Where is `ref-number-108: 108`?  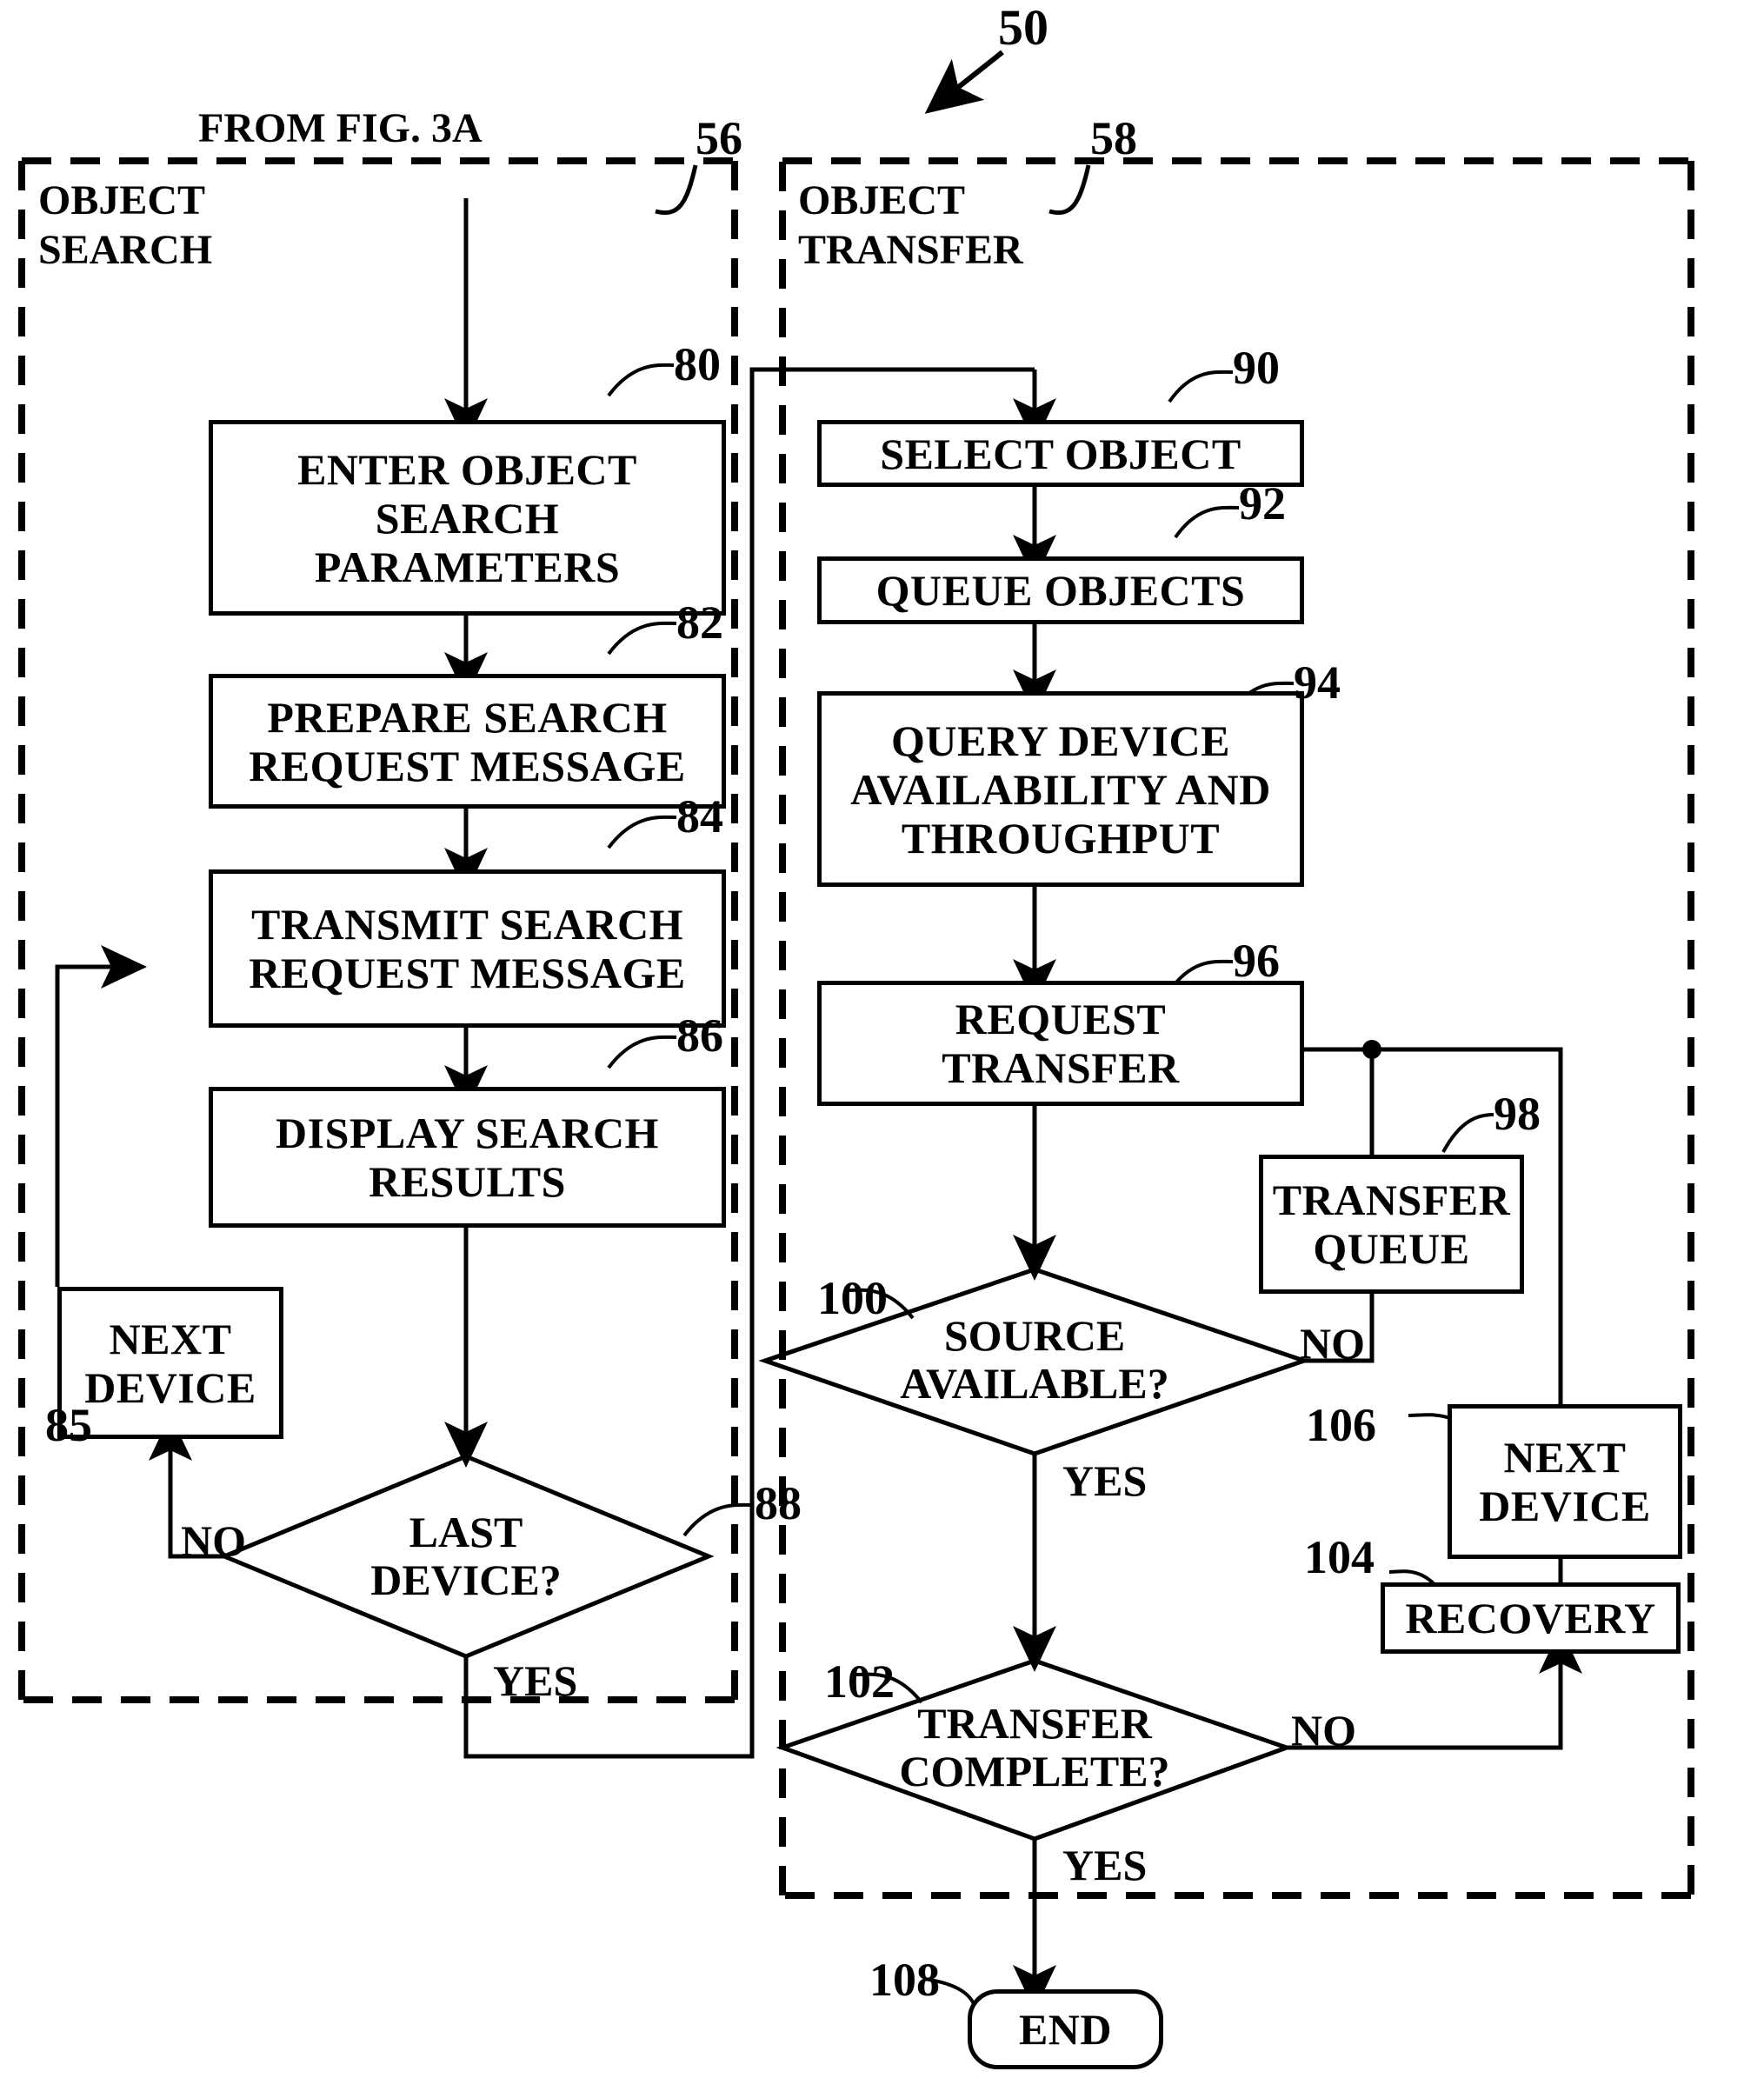 ref-number-108: 108 is located at coordinates (904, 1980).